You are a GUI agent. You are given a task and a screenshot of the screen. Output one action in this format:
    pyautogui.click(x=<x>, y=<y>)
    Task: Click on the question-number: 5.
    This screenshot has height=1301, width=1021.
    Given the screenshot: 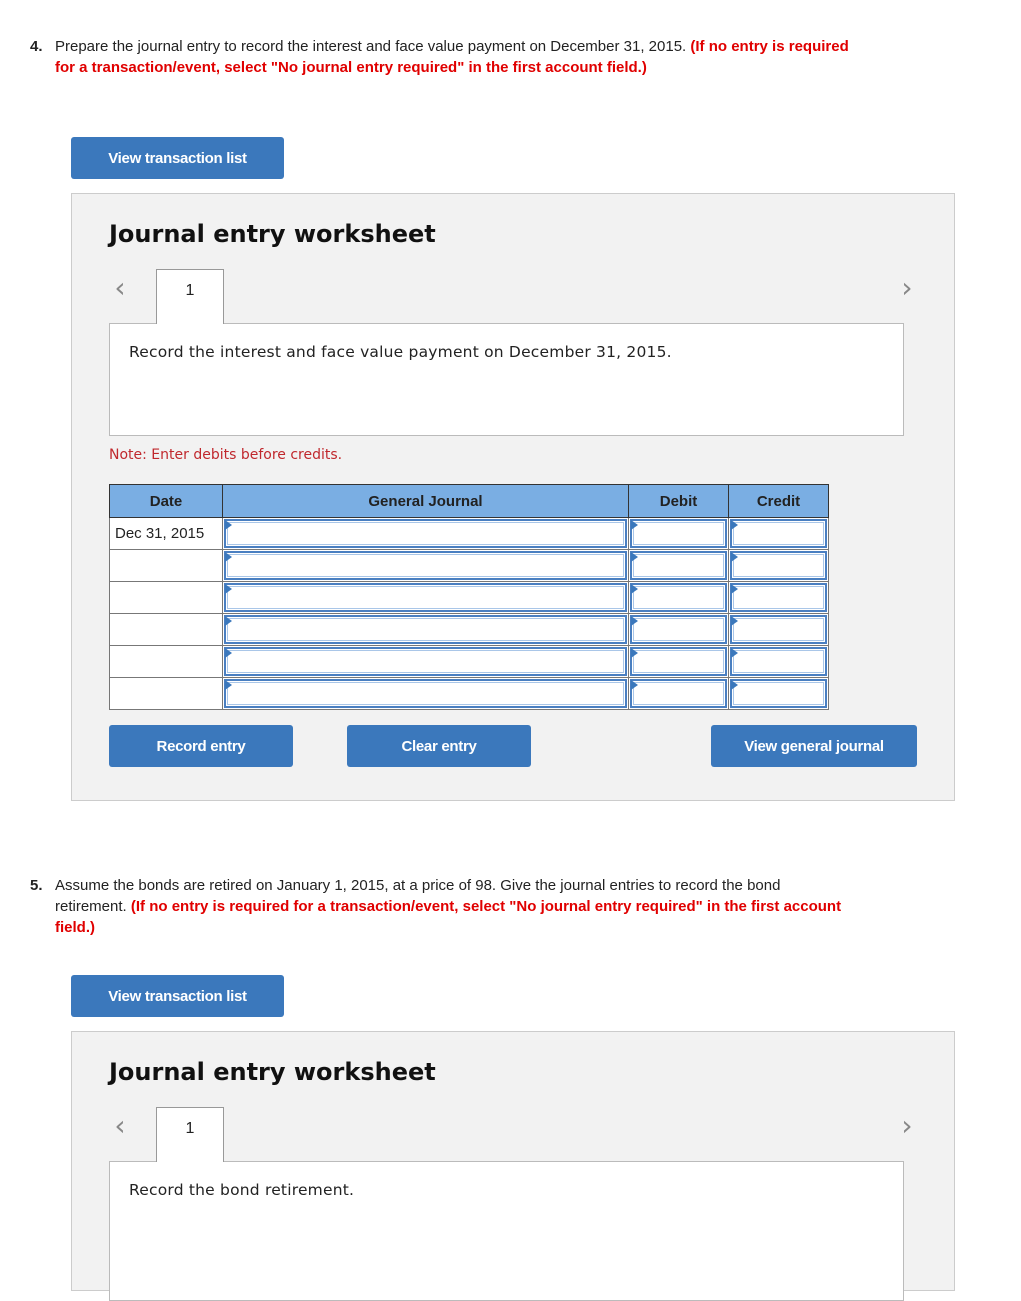 What is the action you would take?
    pyautogui.click(x=36, y=885)
    